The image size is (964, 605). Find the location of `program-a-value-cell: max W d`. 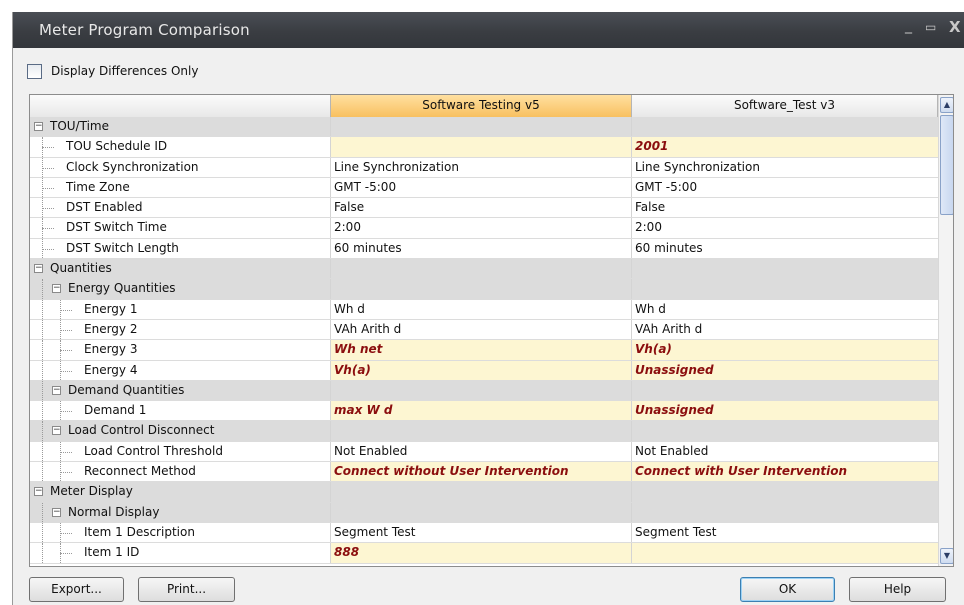

program-a-value-cell: max W d is located at coordinates (481, 411).